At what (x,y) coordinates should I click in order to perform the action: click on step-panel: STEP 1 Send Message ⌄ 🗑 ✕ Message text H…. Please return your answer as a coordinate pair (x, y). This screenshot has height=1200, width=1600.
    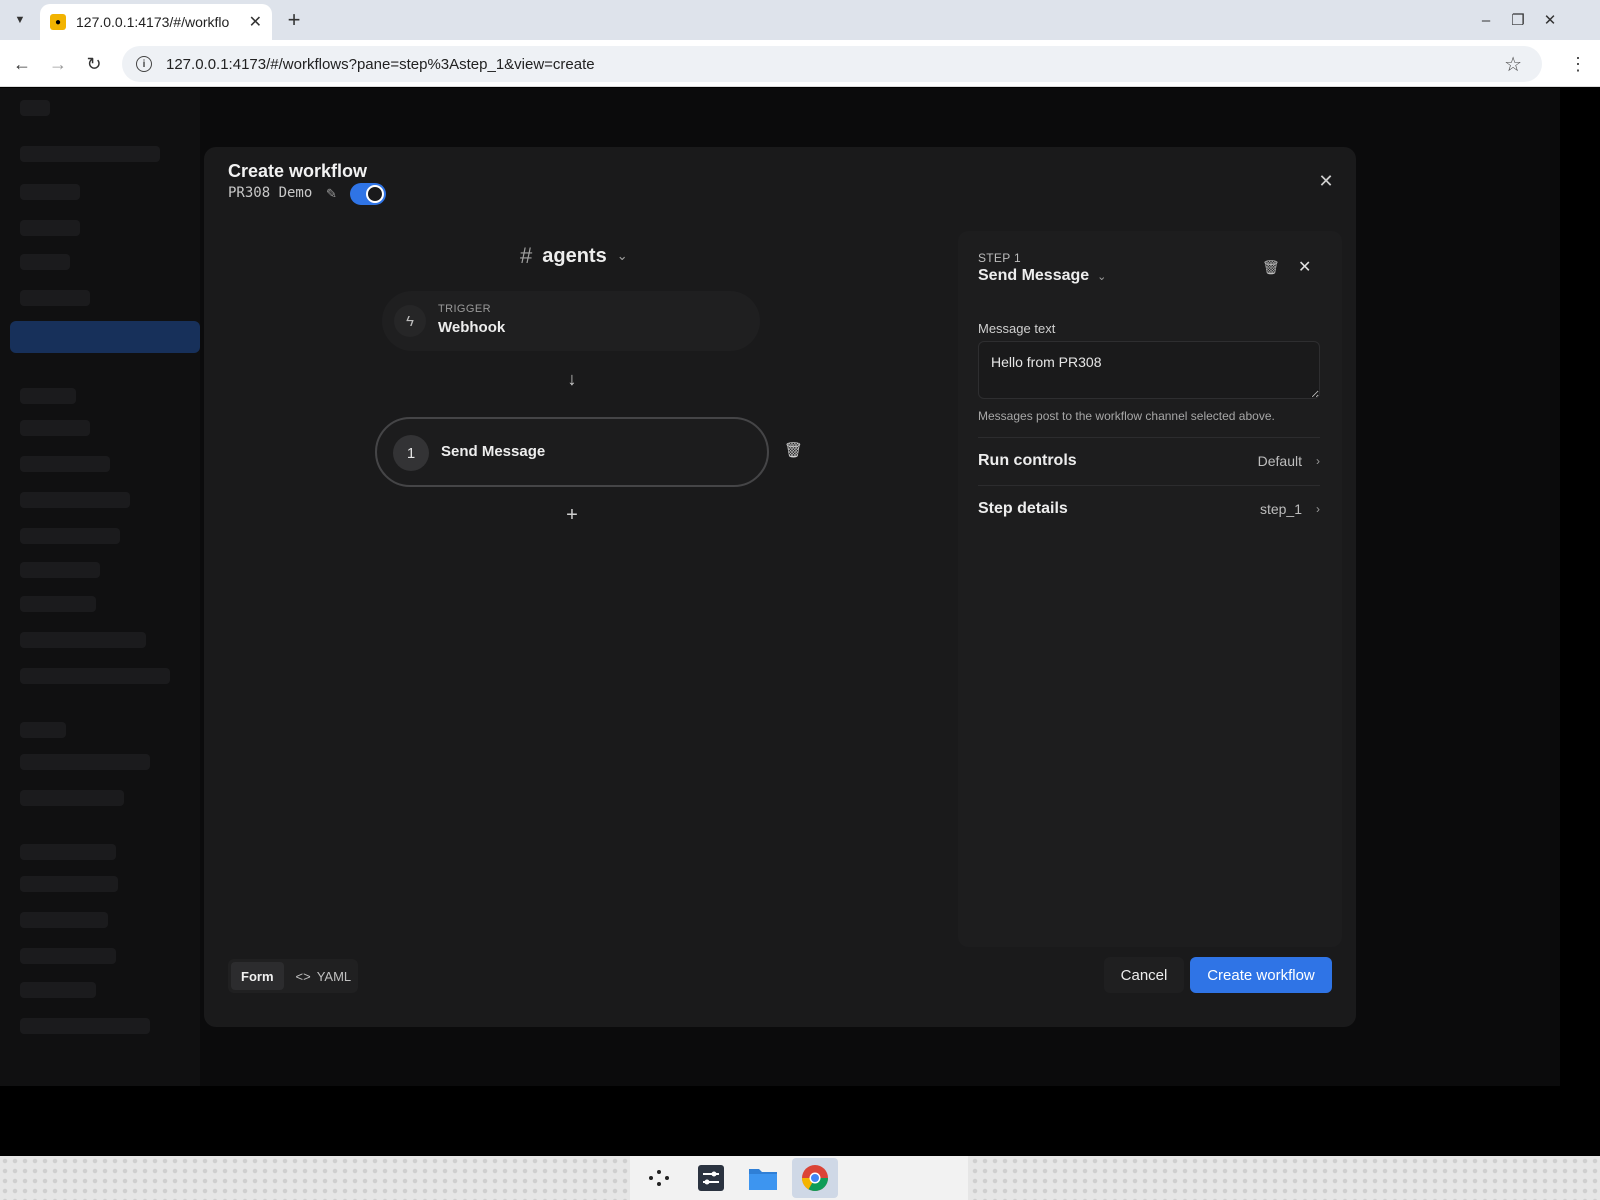
    Looking at the image, I should click on (1150, 589).